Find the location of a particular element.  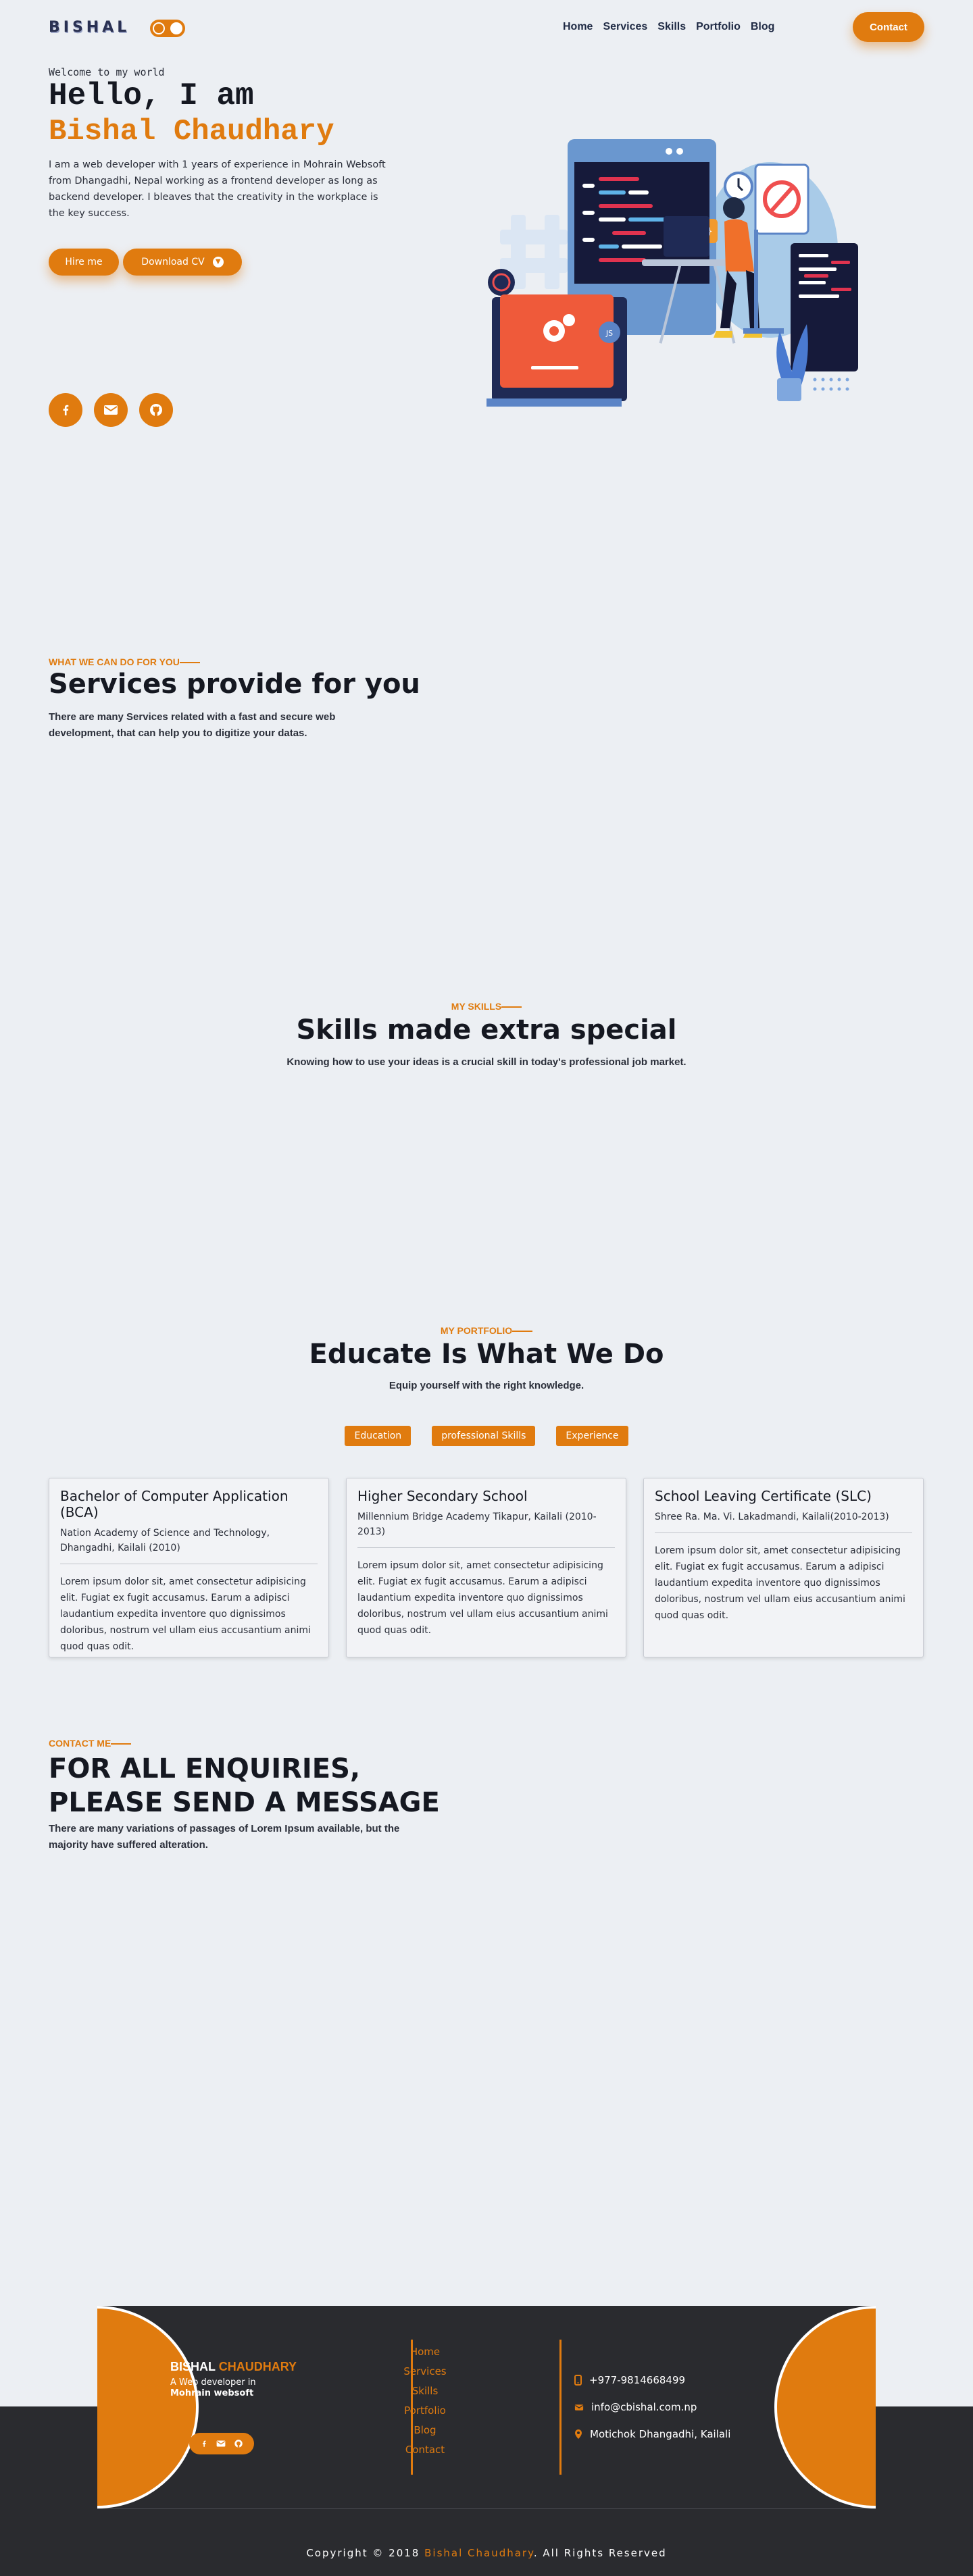

footer-link-blog: Blog is located at coordinates (425, 2430).